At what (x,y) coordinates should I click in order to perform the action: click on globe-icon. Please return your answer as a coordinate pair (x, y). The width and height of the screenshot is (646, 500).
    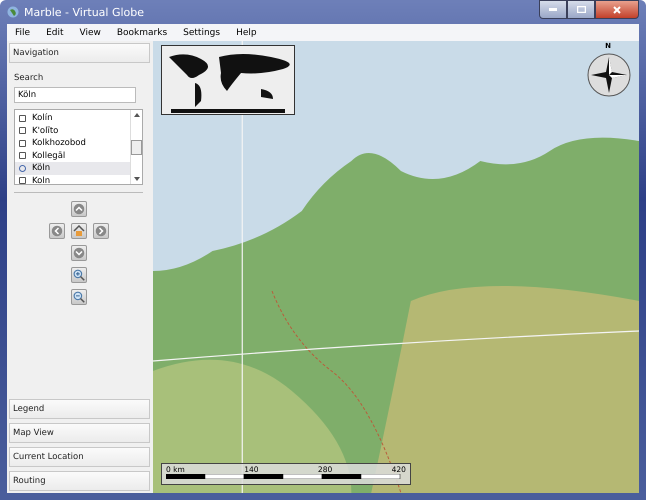
    Looking at the image, I should click on (13, 12).